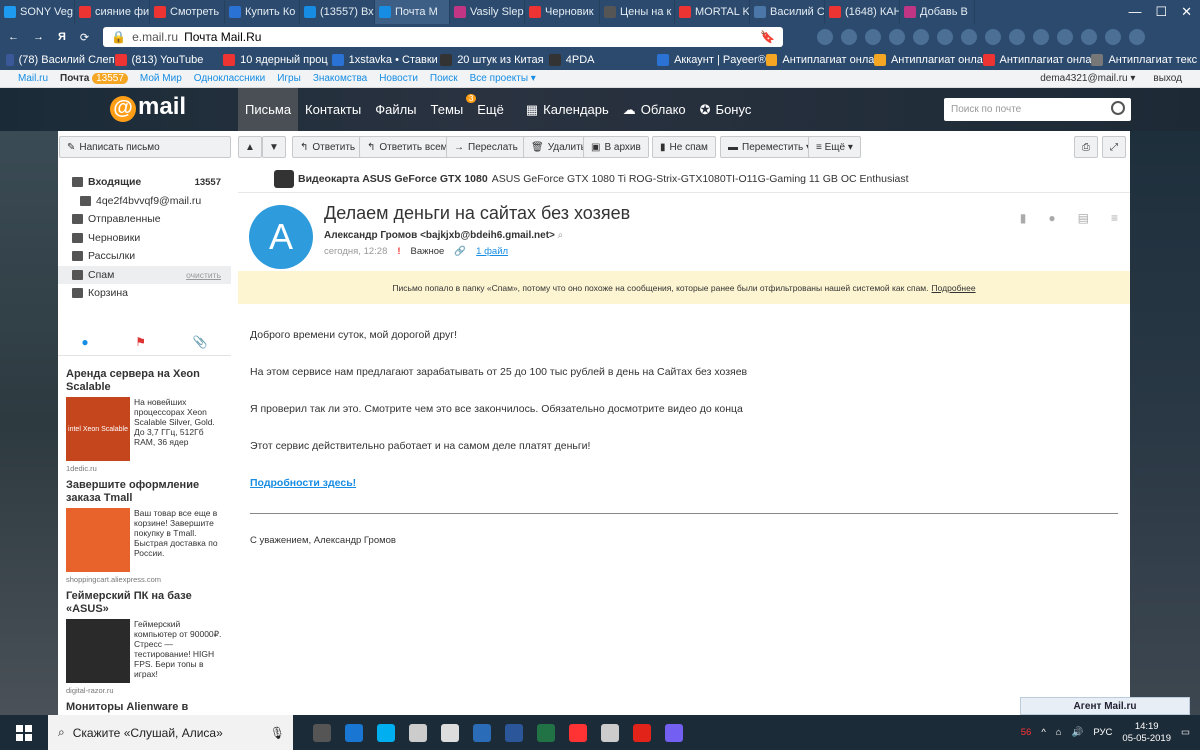 The image size is (1200, 750). I want to click on bookmark-icon: 🔖, so click(767, 37).